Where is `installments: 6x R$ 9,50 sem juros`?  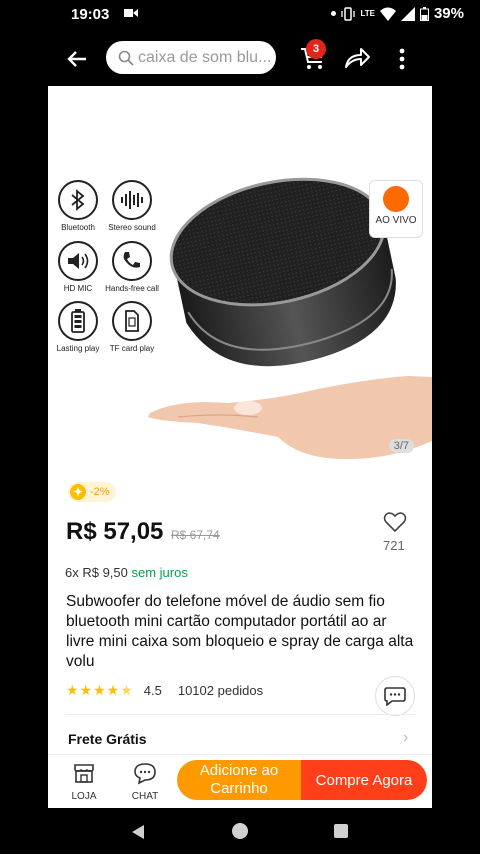
installments: 6x R$ 9,50 sem juros is located at coordinates (126, 572).